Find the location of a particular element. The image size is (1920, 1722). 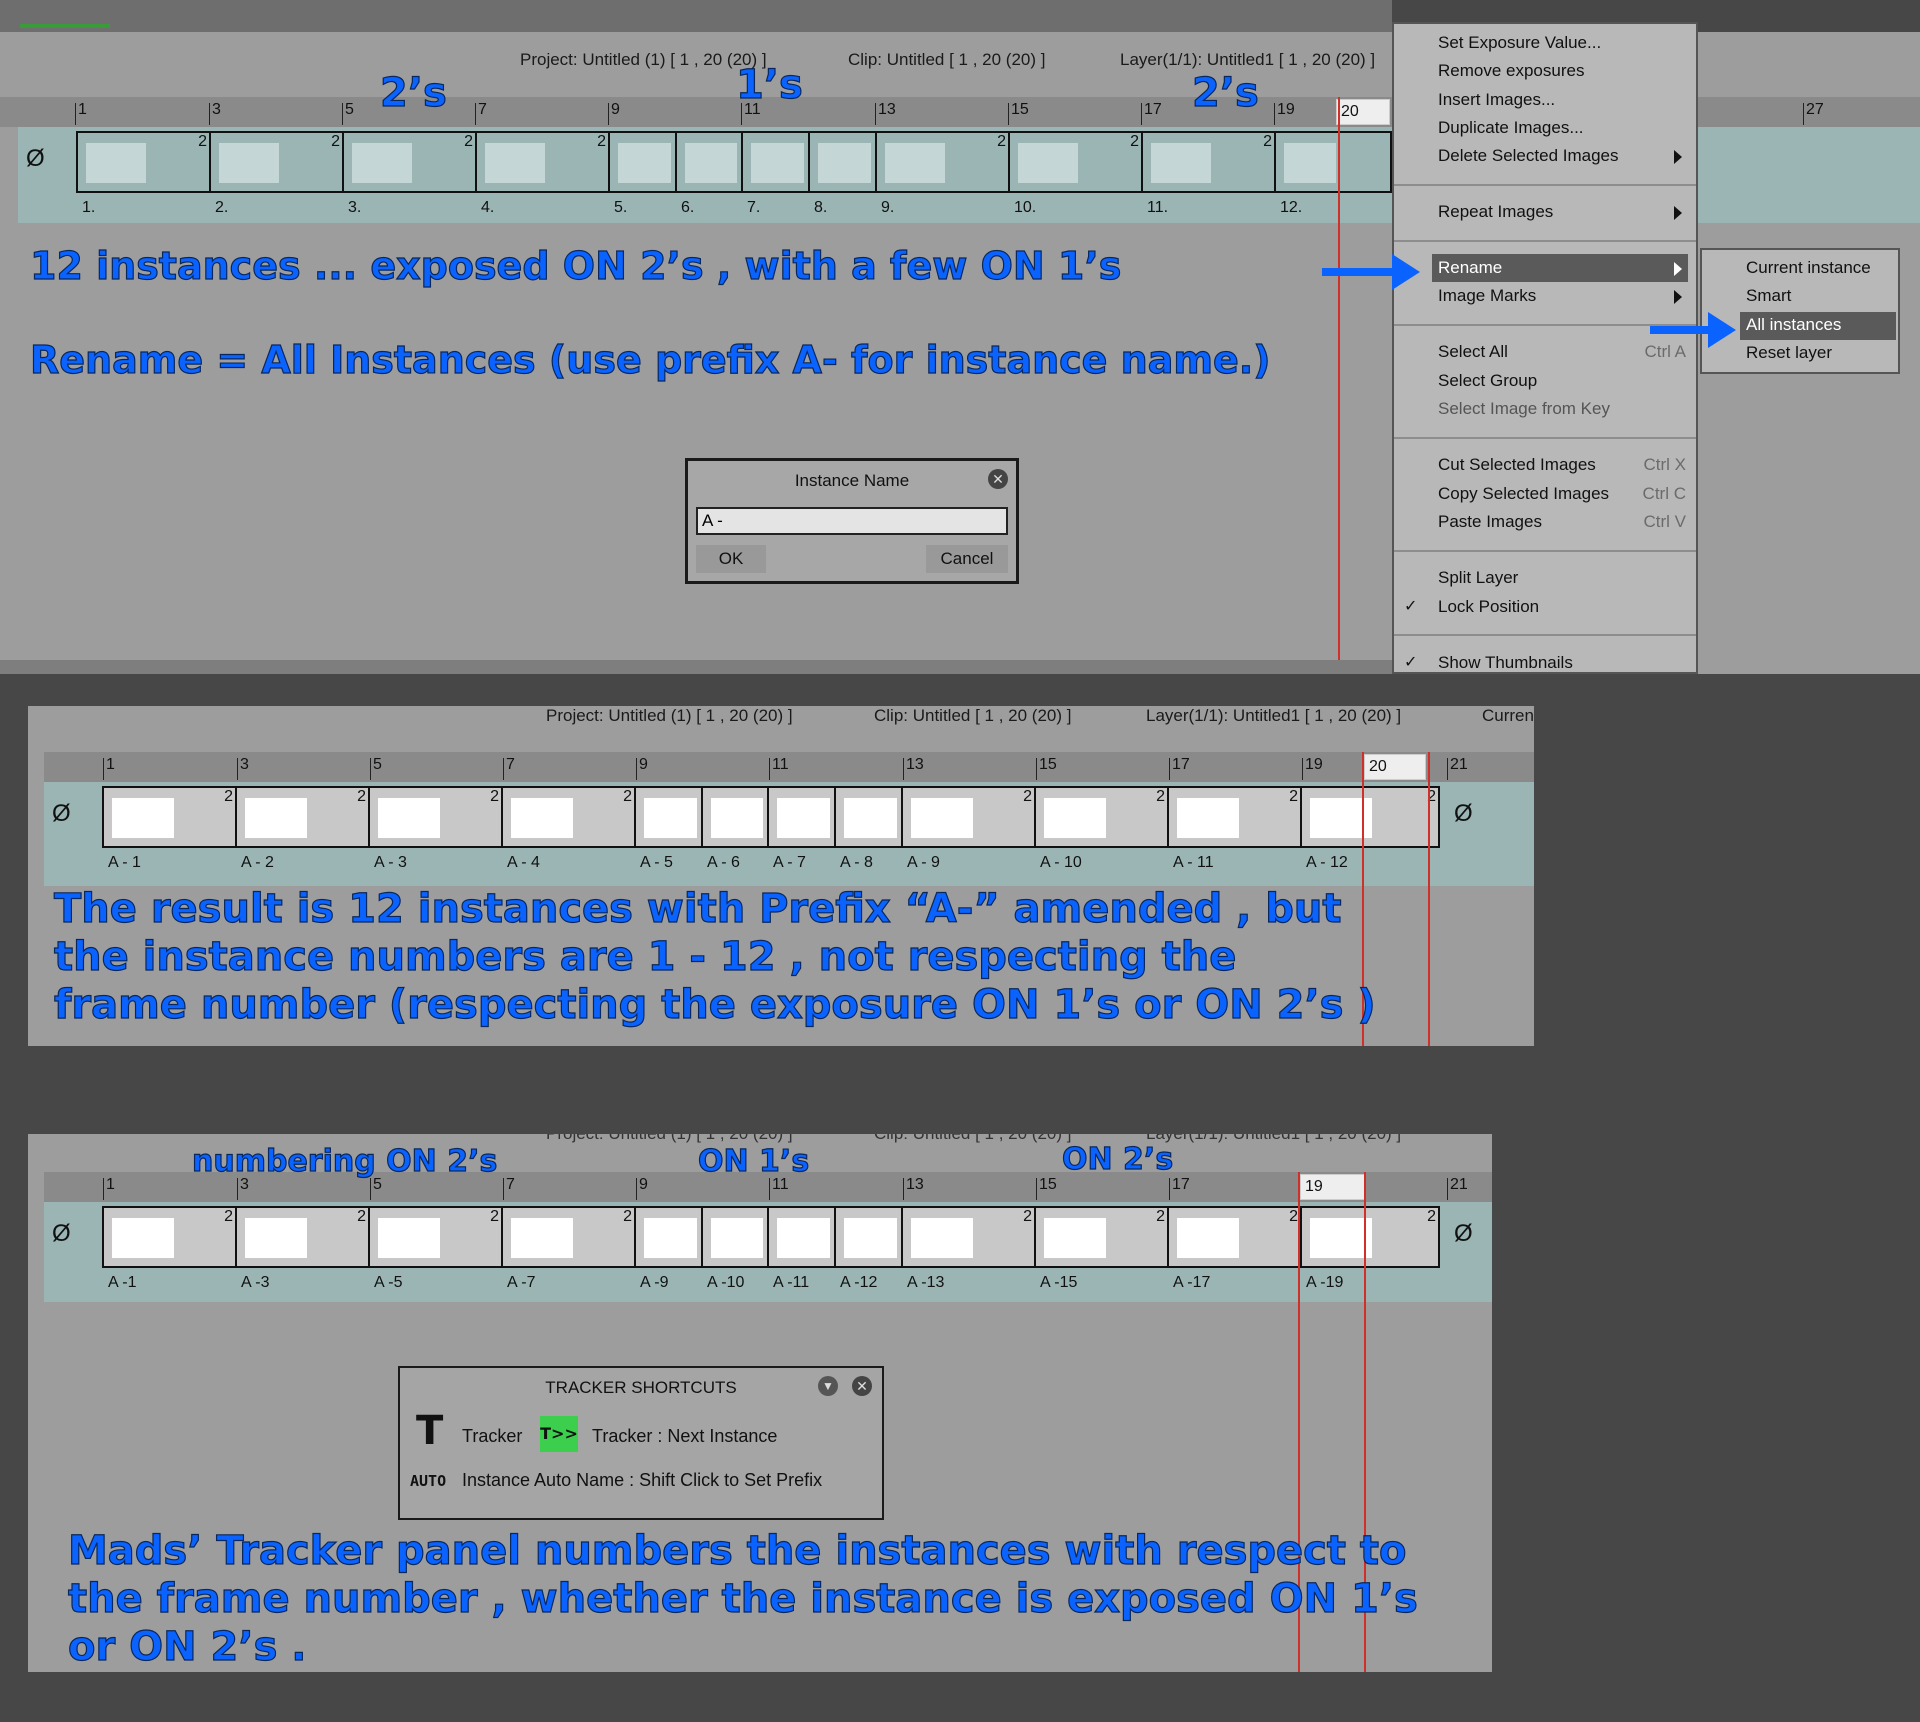

project-info: Project: Untitled (1) [ 1 , 20 (20) ] is located at coordinates (669, 1139).